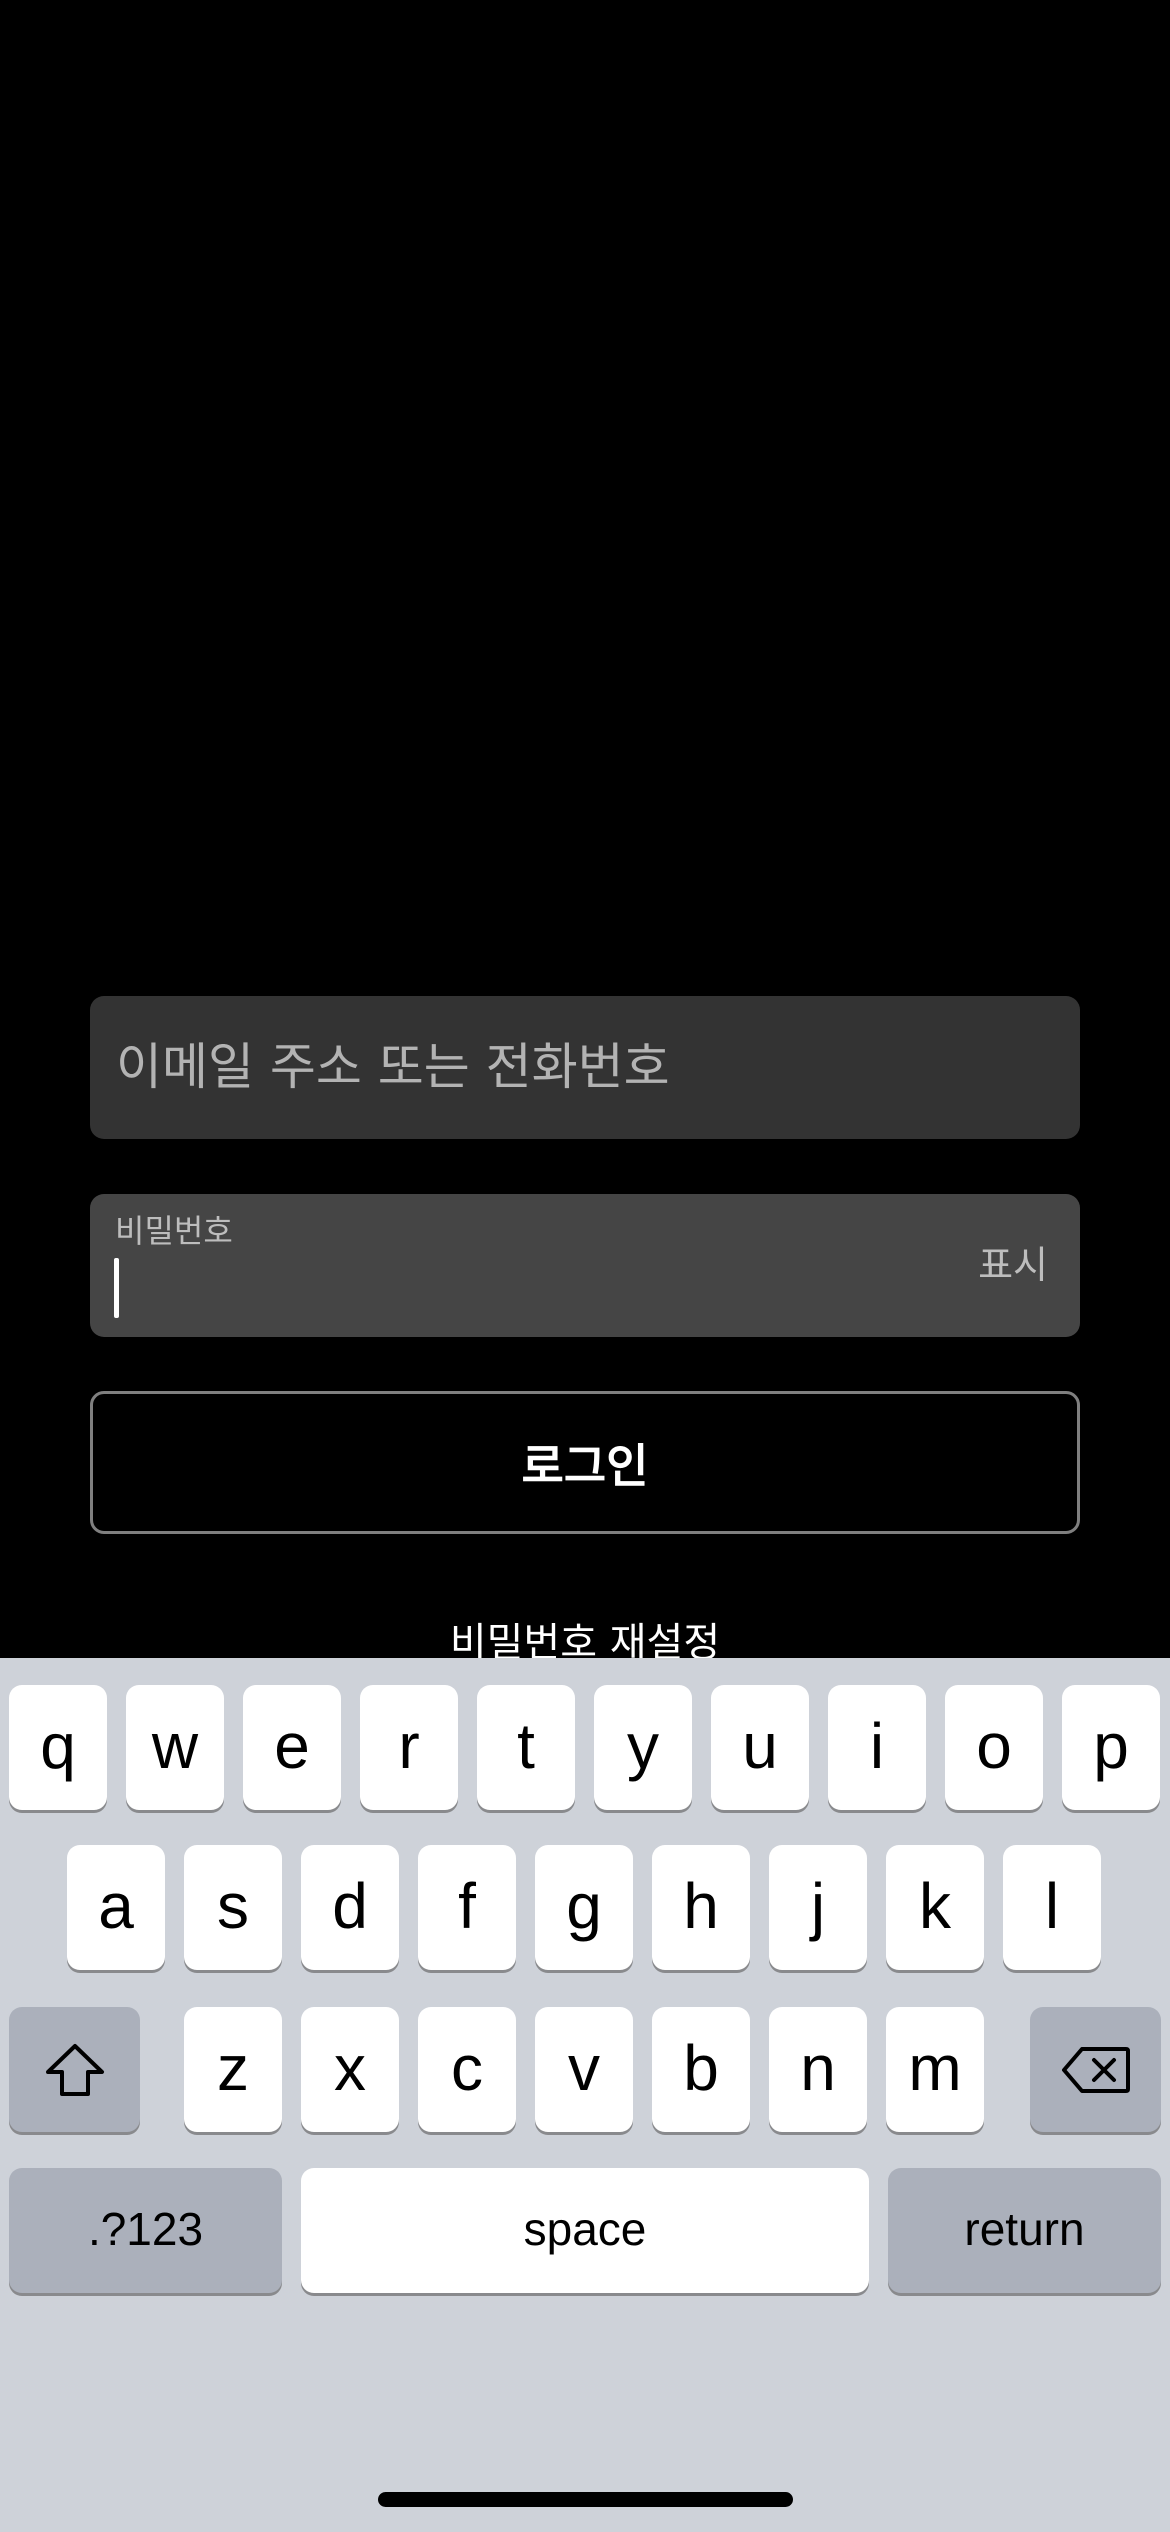 The image size is (1170, 2532). Describe the element at coordinates (145, 2230) in the screenshot. I see `numbers-key: .?123` at that location.